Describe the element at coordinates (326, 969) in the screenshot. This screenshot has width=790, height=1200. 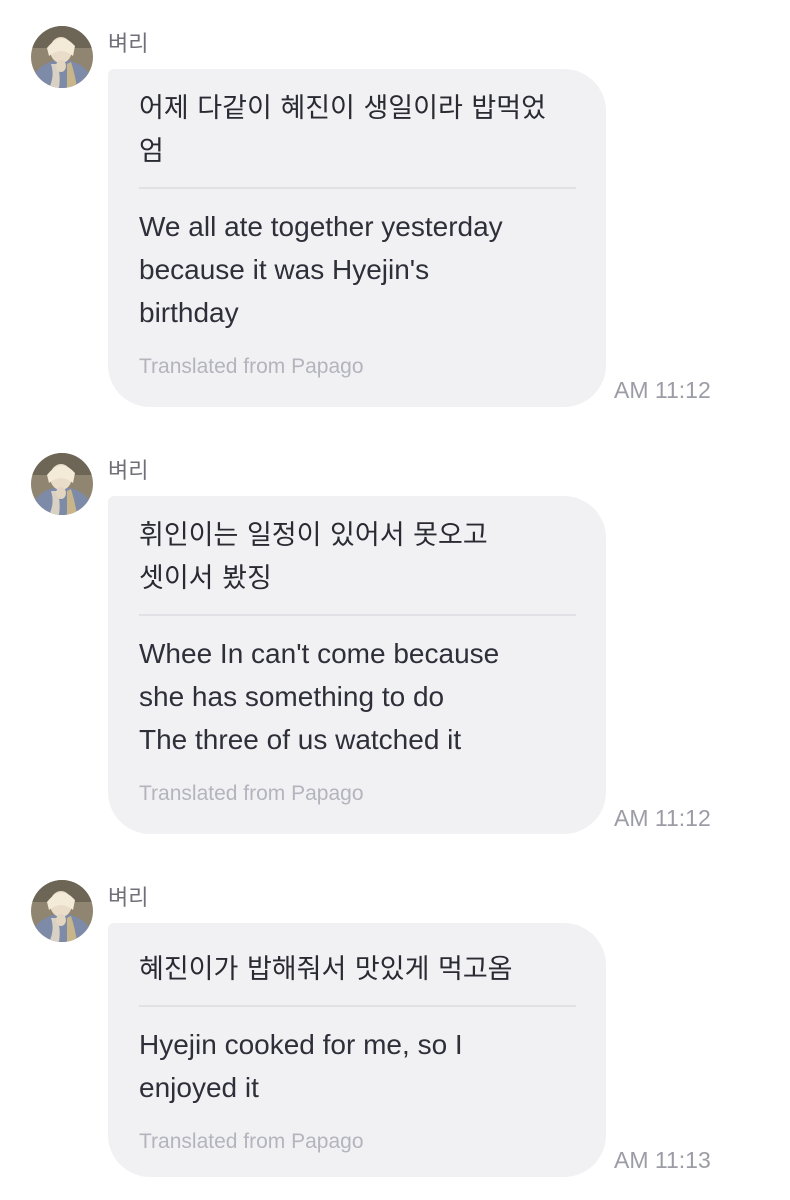
I see `original-text: 혜진이가 밥해줘서 맛있게 먹고옴` at that location.